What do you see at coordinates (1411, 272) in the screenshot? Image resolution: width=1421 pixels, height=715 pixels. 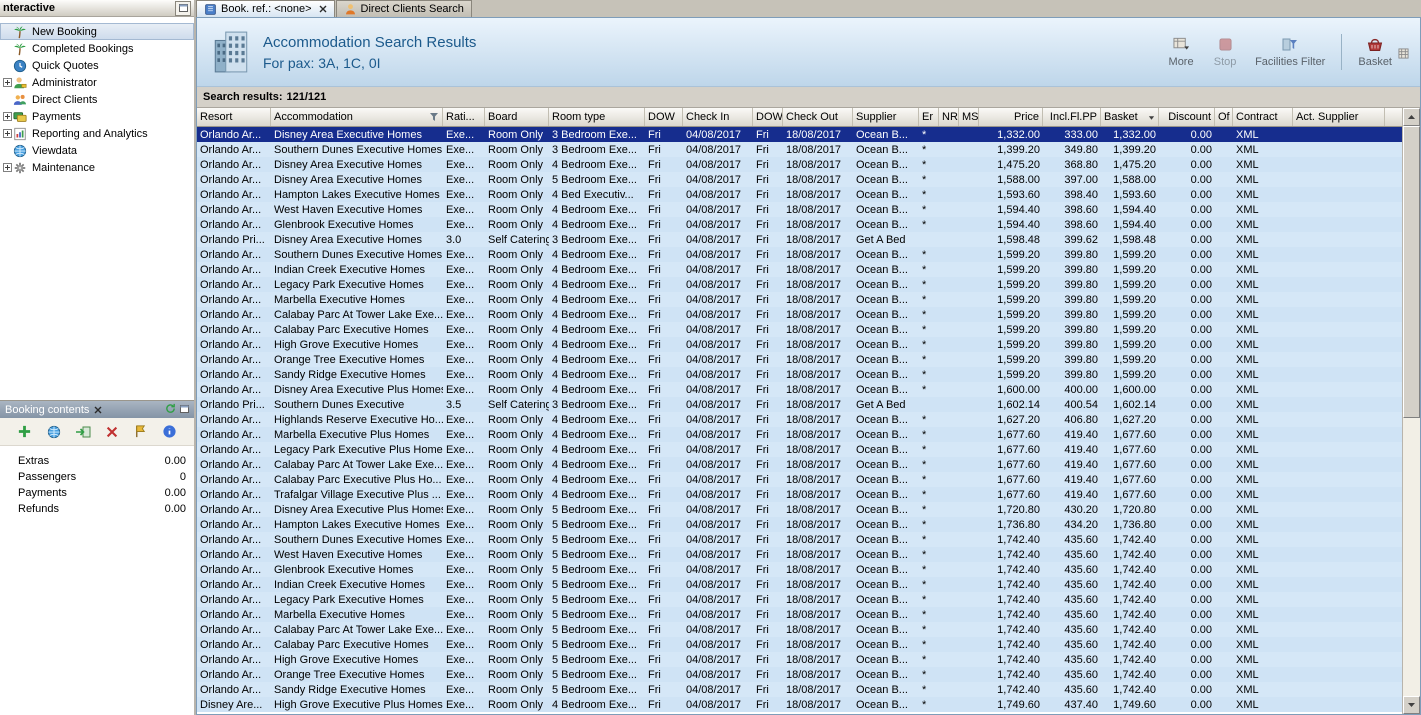 I see `scroll-thumb` at bounding box center [1411, 272].